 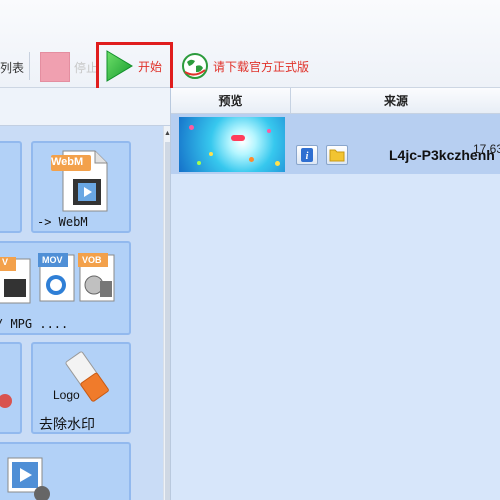 What do you see at coordinates (52, 260) in the screenshot?
I see `mov-badge: MOV` at bounding box center [52, 260].